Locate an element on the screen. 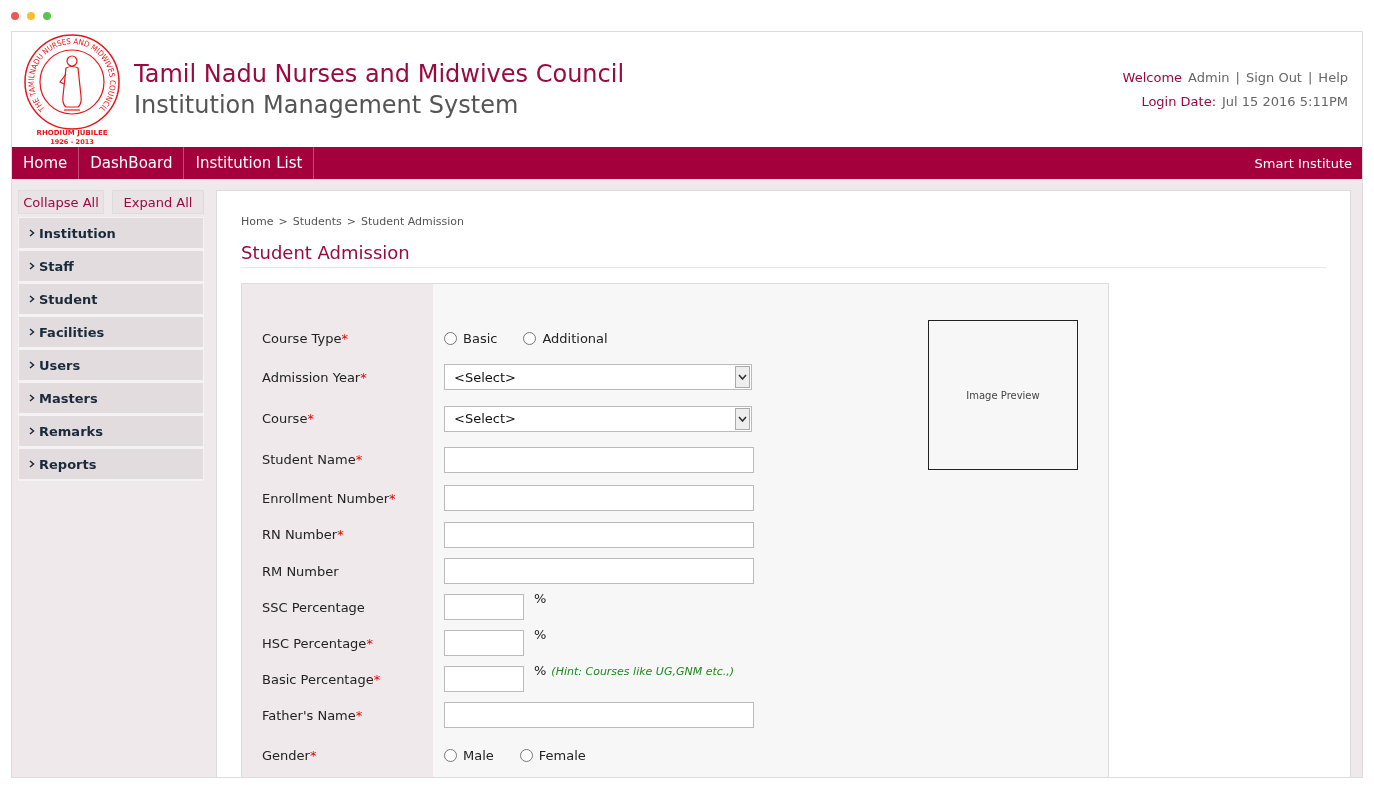 The image size is (1374, 789). field-label: Admission Year* is located at coordinates (314, 377).